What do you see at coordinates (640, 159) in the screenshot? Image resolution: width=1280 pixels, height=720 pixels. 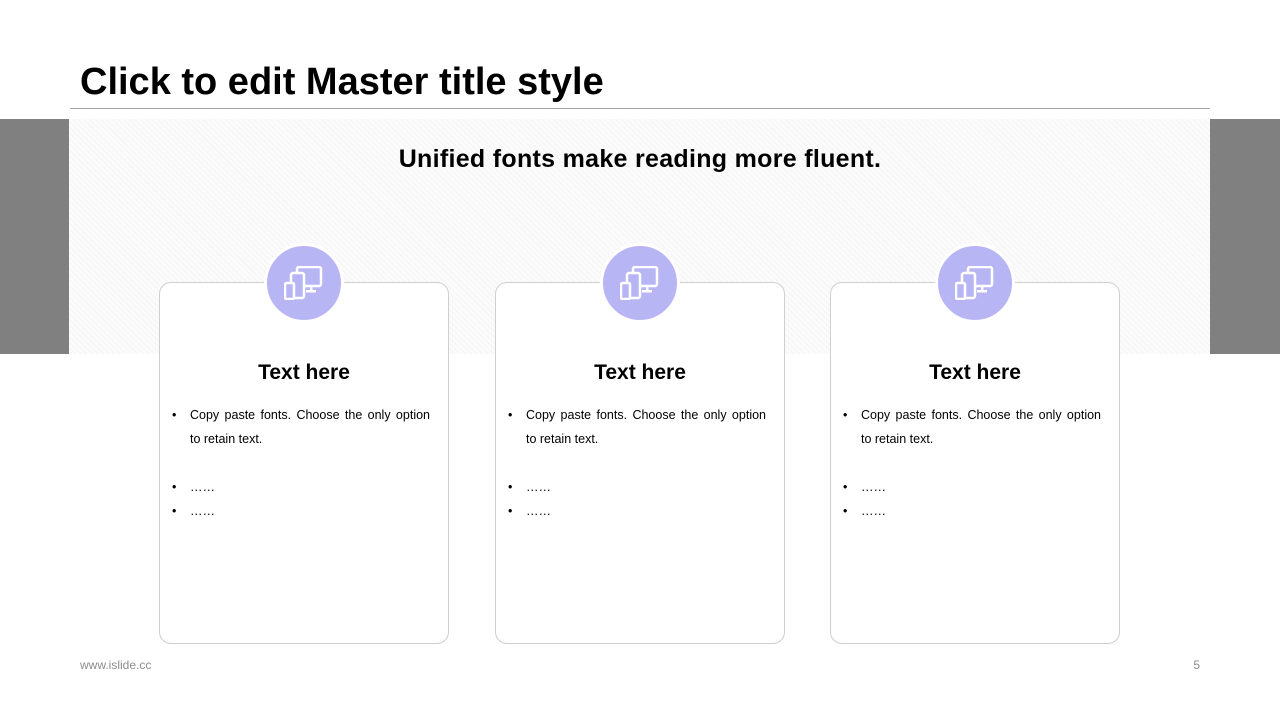 I see `slide-subtitle: Unified fonts make reading more fluent.` at bounding box center [640, 159].